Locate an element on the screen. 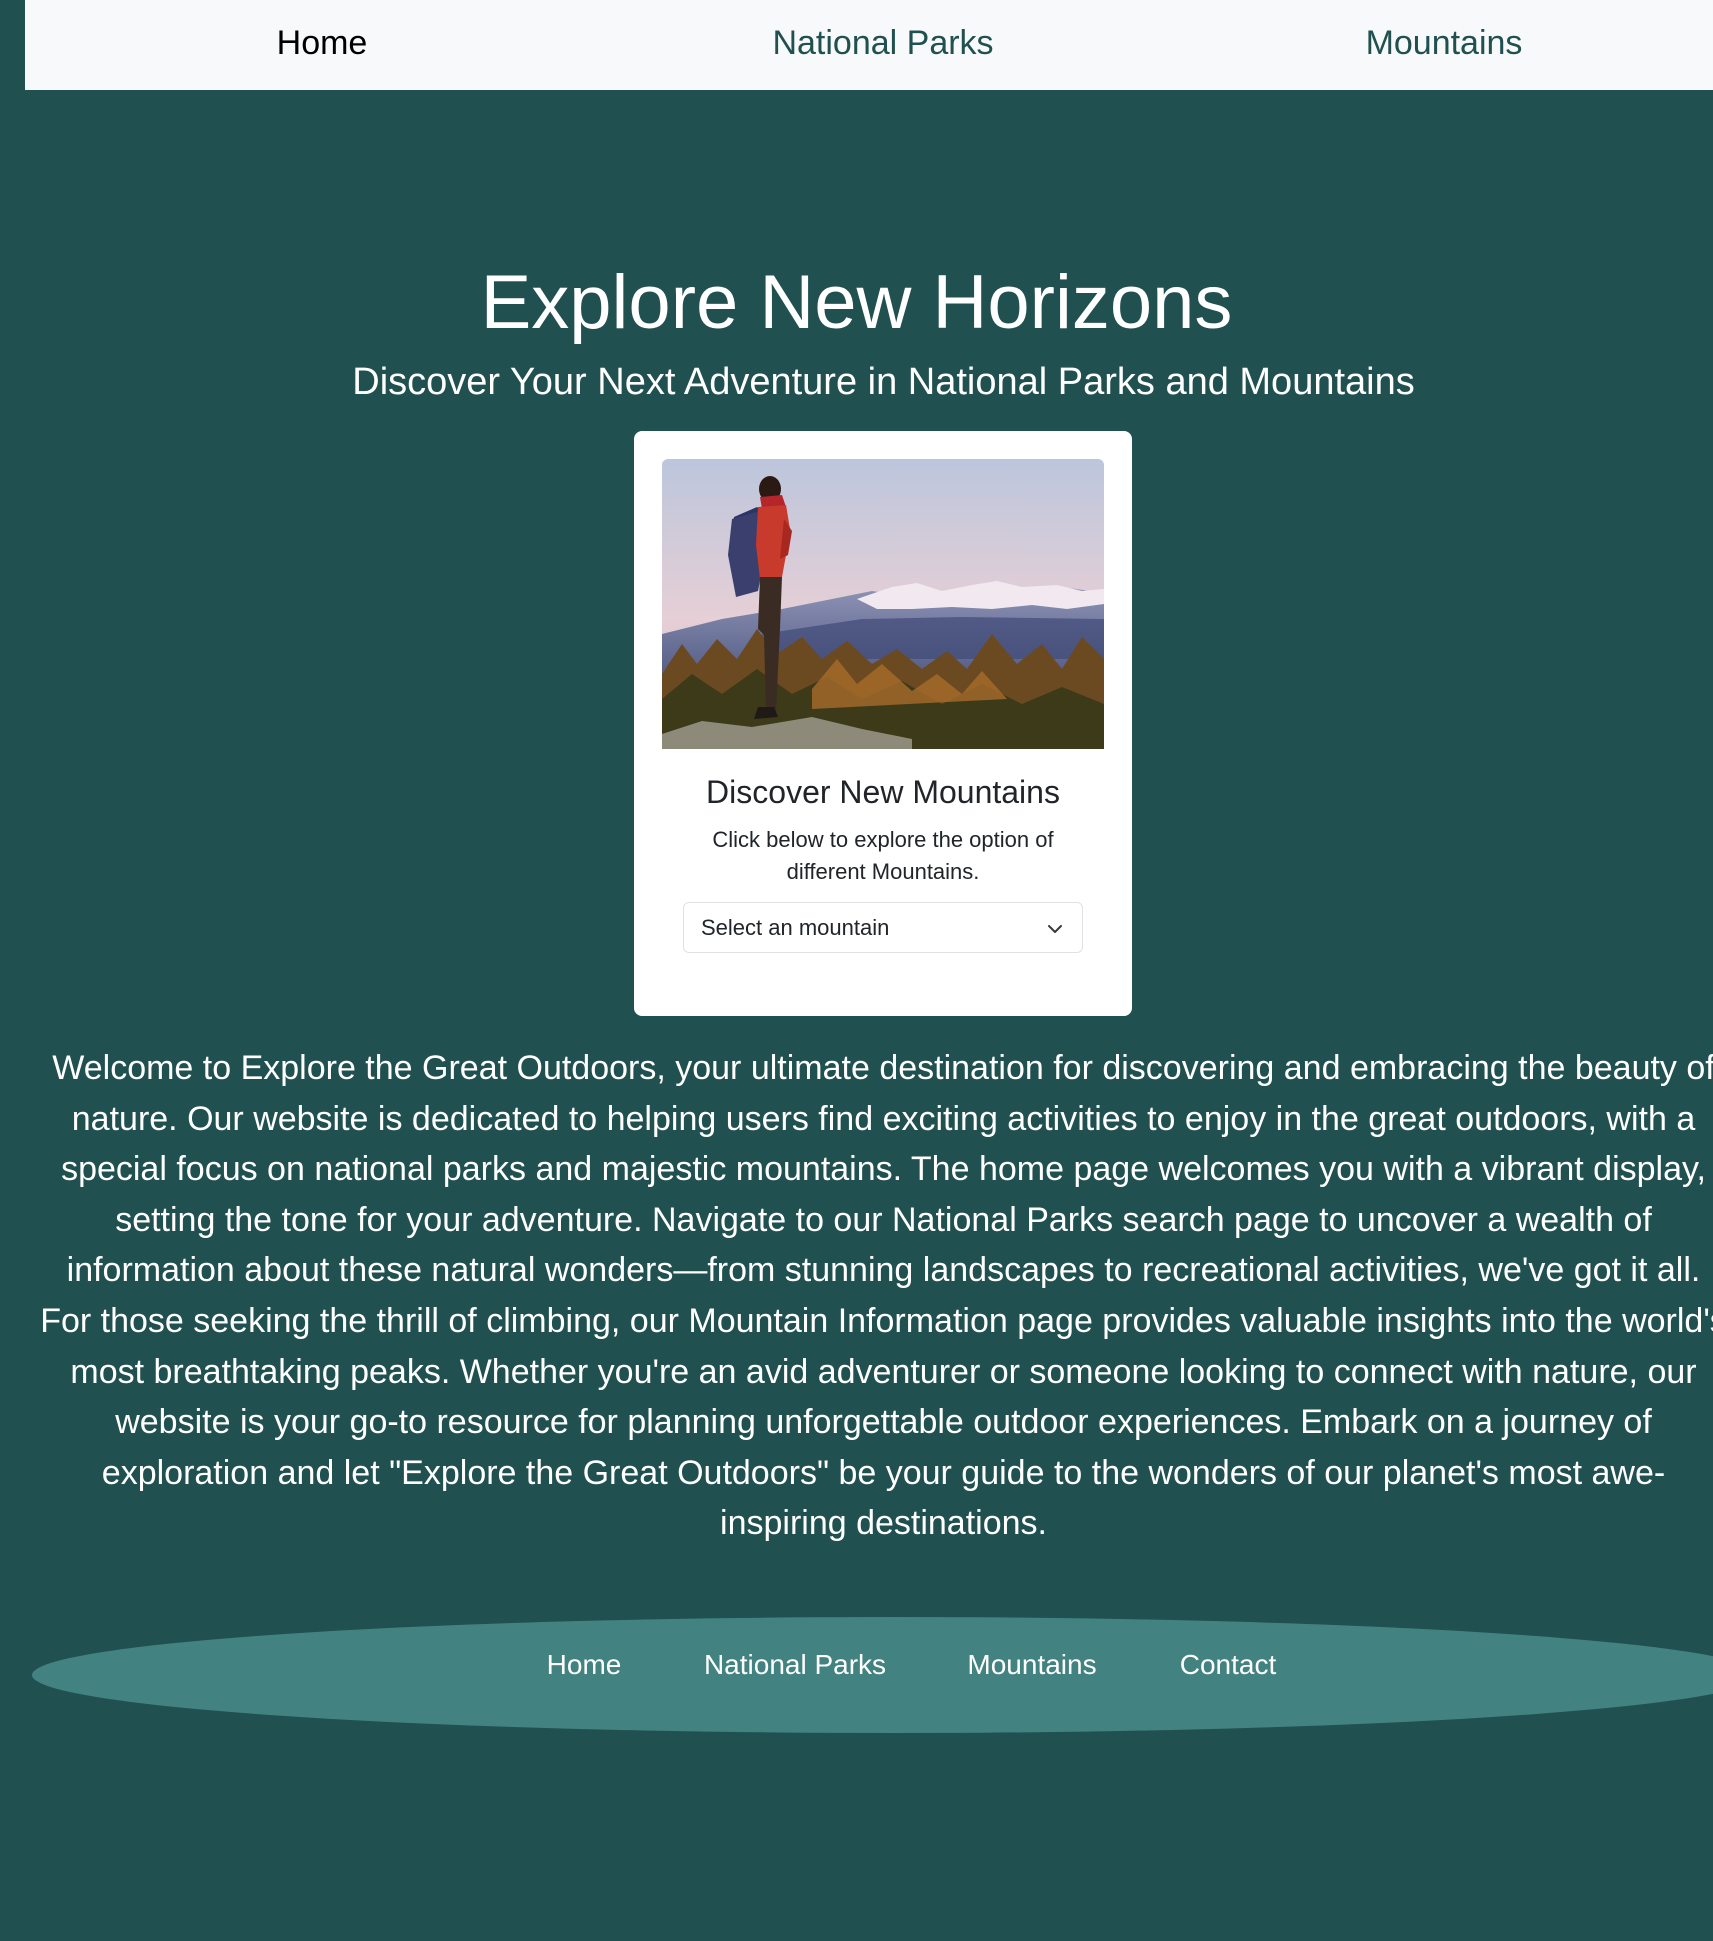 Image resolution: width=1713 pixels, height=1941 pixels. footer-link-contact: Contact is located at coordinates (1228, 1665).